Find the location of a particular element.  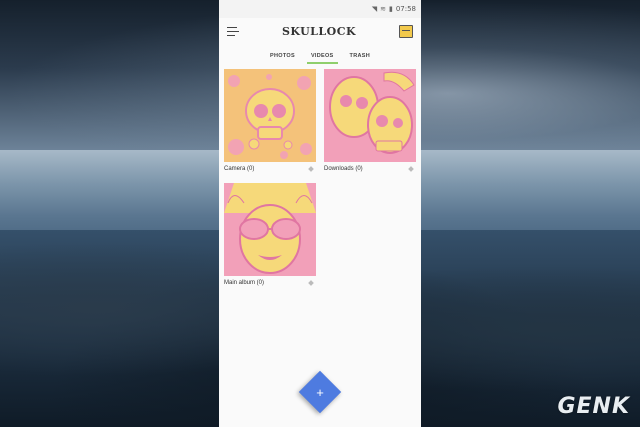

signal-icon: ◥ is located at coordinates (374, 9).